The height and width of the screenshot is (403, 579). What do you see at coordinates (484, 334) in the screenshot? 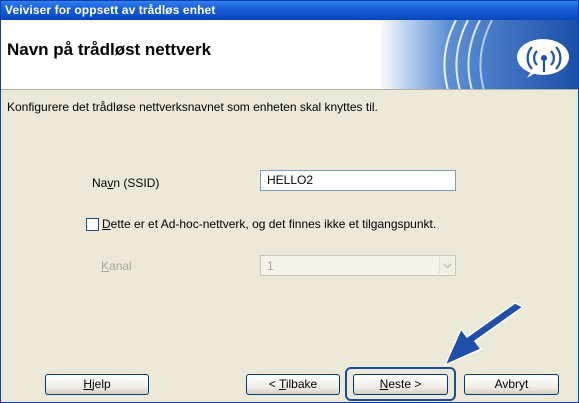
I see `arrow-pointer-icon` at bounding box center [484, 334].